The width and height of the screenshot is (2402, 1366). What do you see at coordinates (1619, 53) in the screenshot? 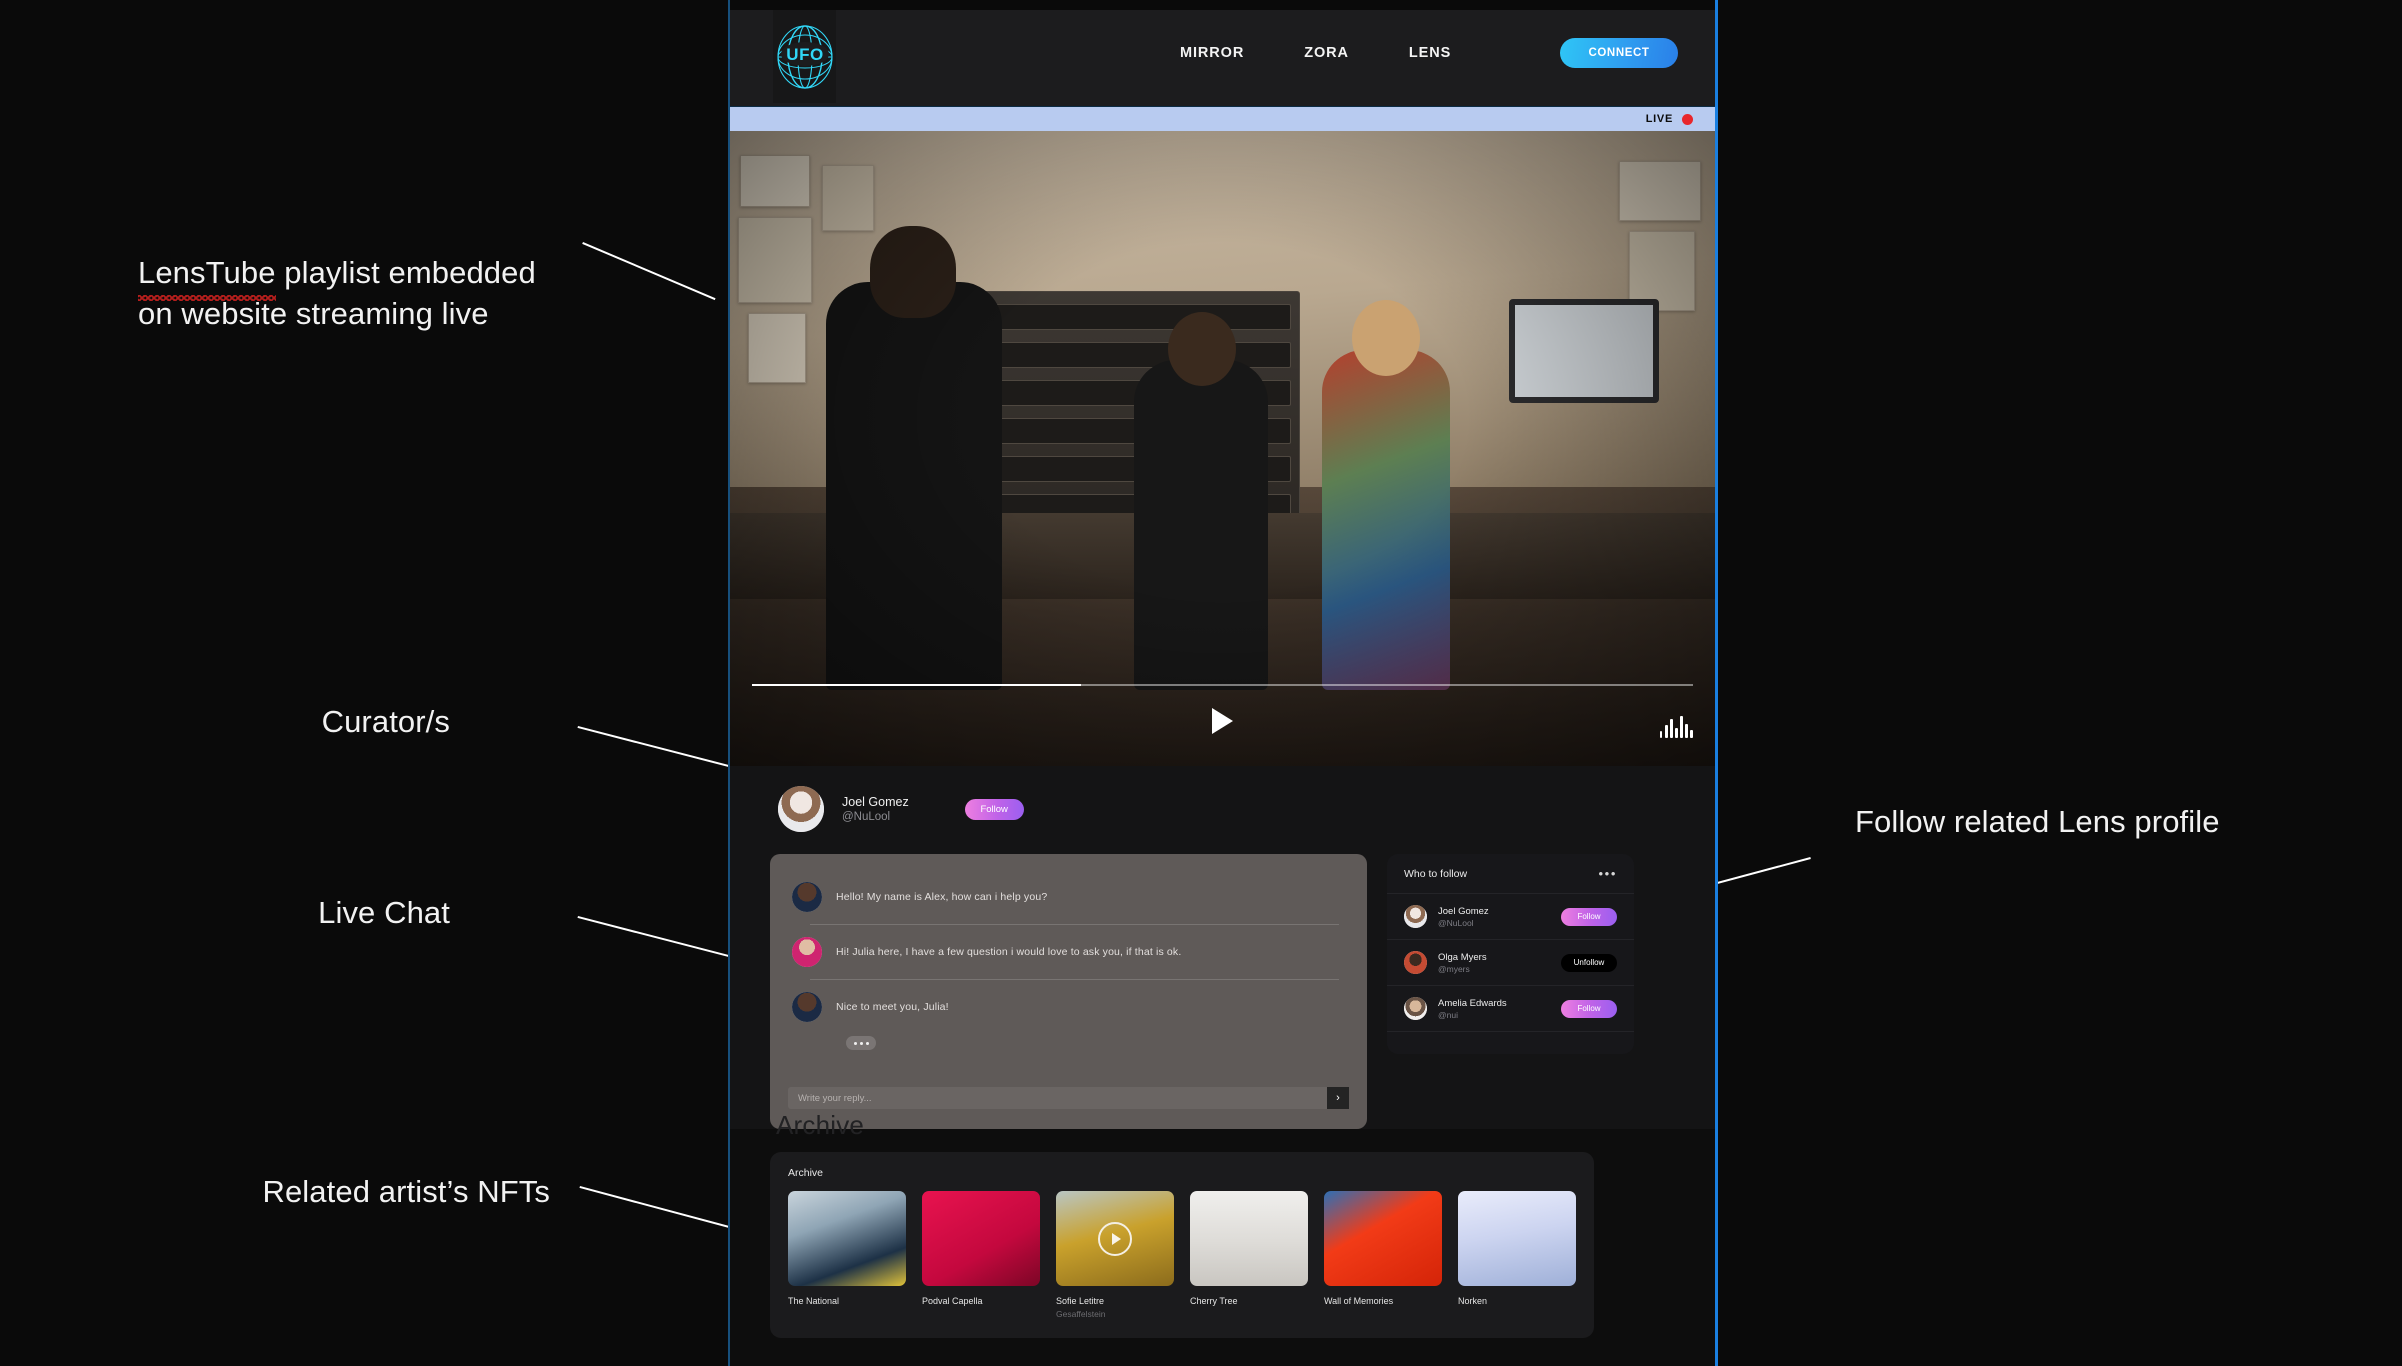
I see `connect-wallet-button: CONNECT` at bounding box center [1619, 53].